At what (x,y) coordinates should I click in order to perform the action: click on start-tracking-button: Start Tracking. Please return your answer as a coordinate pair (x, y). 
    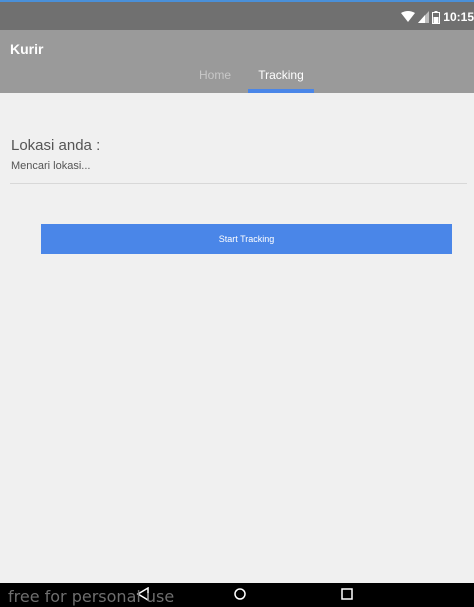
    Looking at the image, I should click on (246, 239).